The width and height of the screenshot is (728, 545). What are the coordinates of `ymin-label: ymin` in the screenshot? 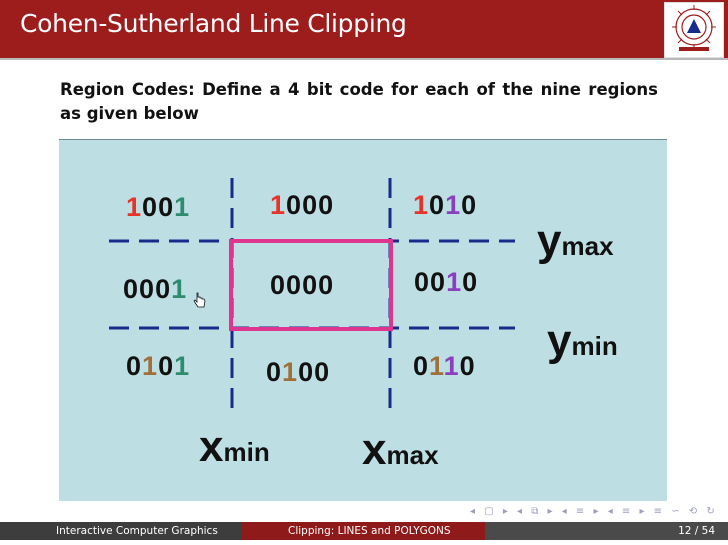 It's located at (582, 340).